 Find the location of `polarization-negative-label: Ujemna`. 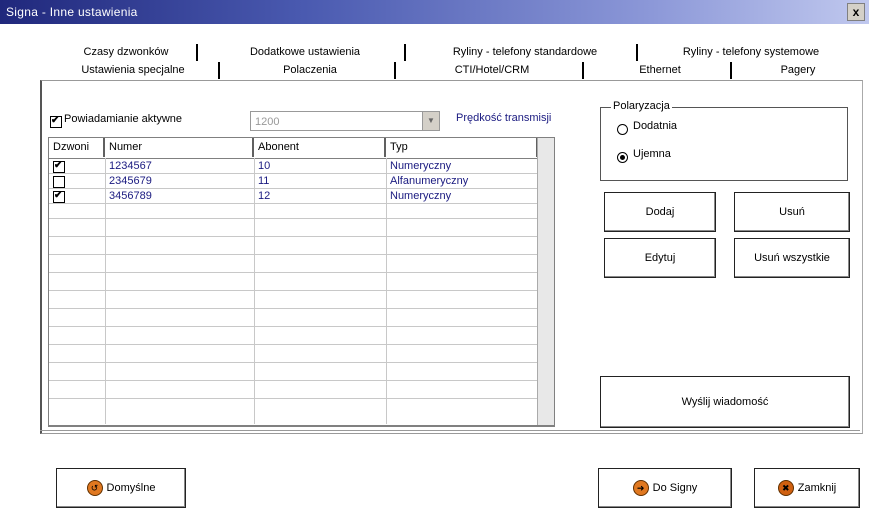

polarization-negative-label: Ujemna is located at coordinates (652, 154).